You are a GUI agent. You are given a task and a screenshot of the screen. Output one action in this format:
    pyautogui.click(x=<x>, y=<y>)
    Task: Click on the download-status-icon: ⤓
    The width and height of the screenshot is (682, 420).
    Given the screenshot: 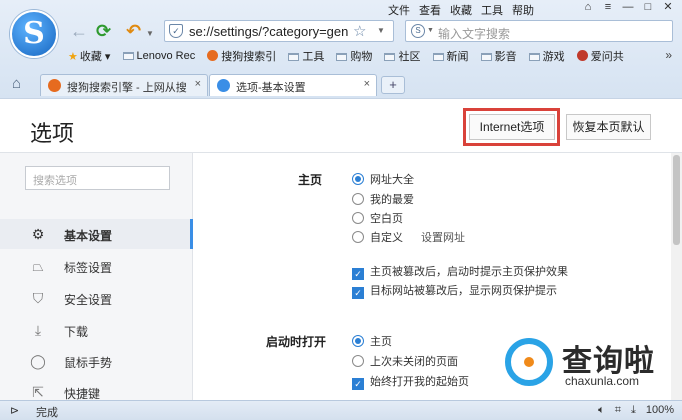 What is the action you would take?
    pyautogui.click(x=633, y=410)
    